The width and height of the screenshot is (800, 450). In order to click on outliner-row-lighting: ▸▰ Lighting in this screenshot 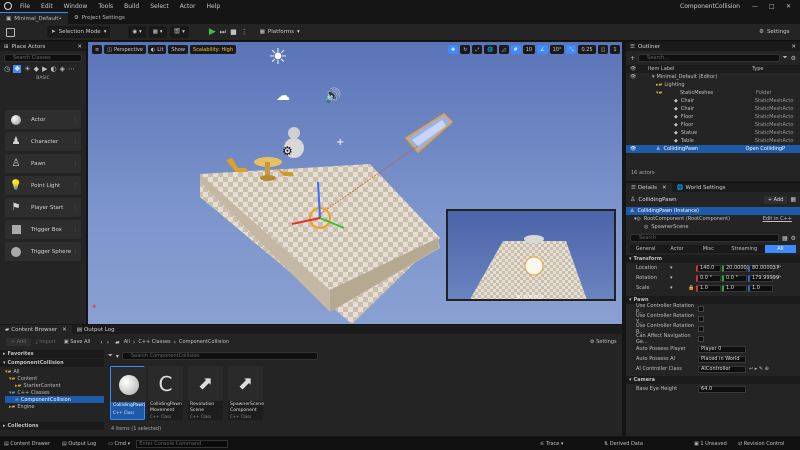, I will do `click(713, 85)`.